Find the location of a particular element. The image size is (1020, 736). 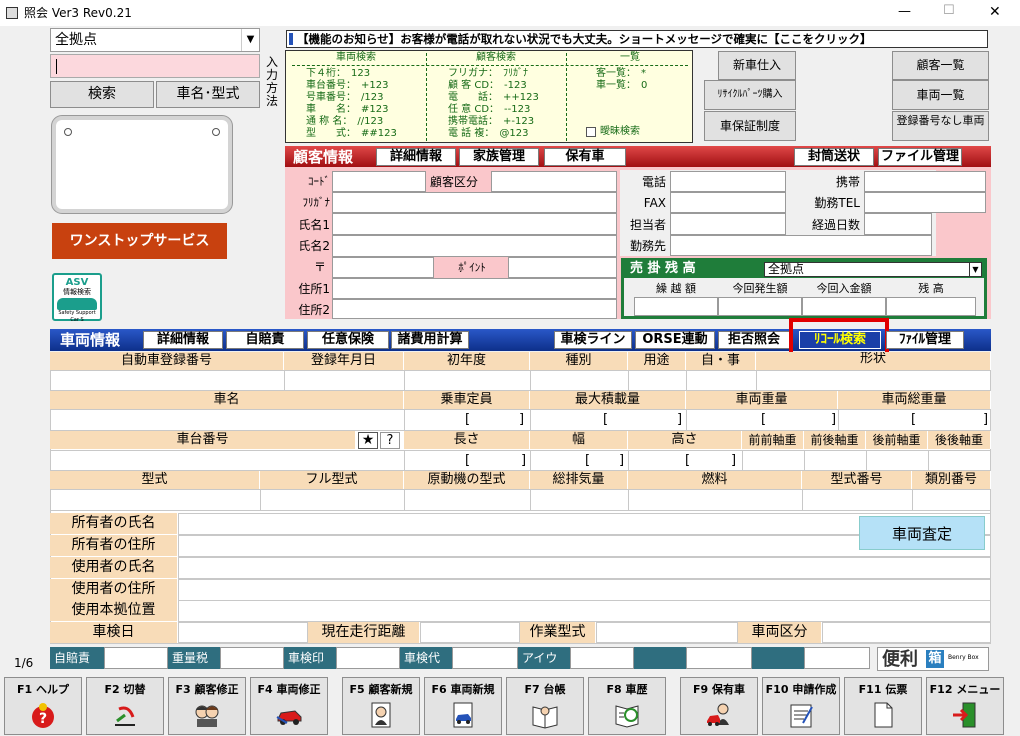

shape-field is located at coordinates (873, 380).